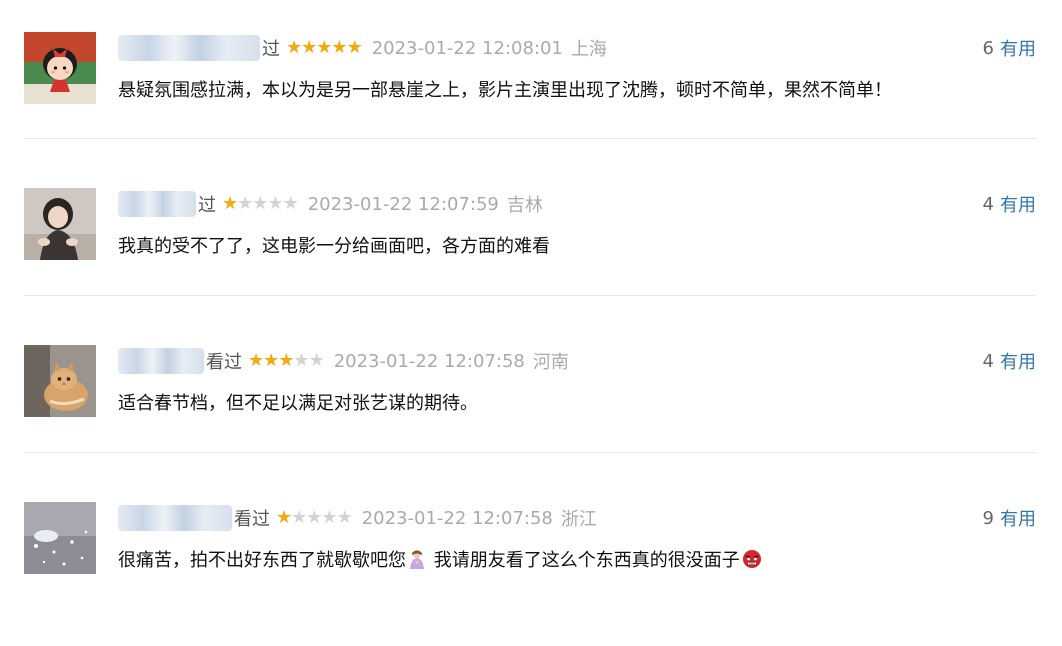 Image resolution: width=1062 pixels, height=646 pixels. Describe the element at coordinates (988, 48) in the screenshot. I see `useful-count: 6` at that location.